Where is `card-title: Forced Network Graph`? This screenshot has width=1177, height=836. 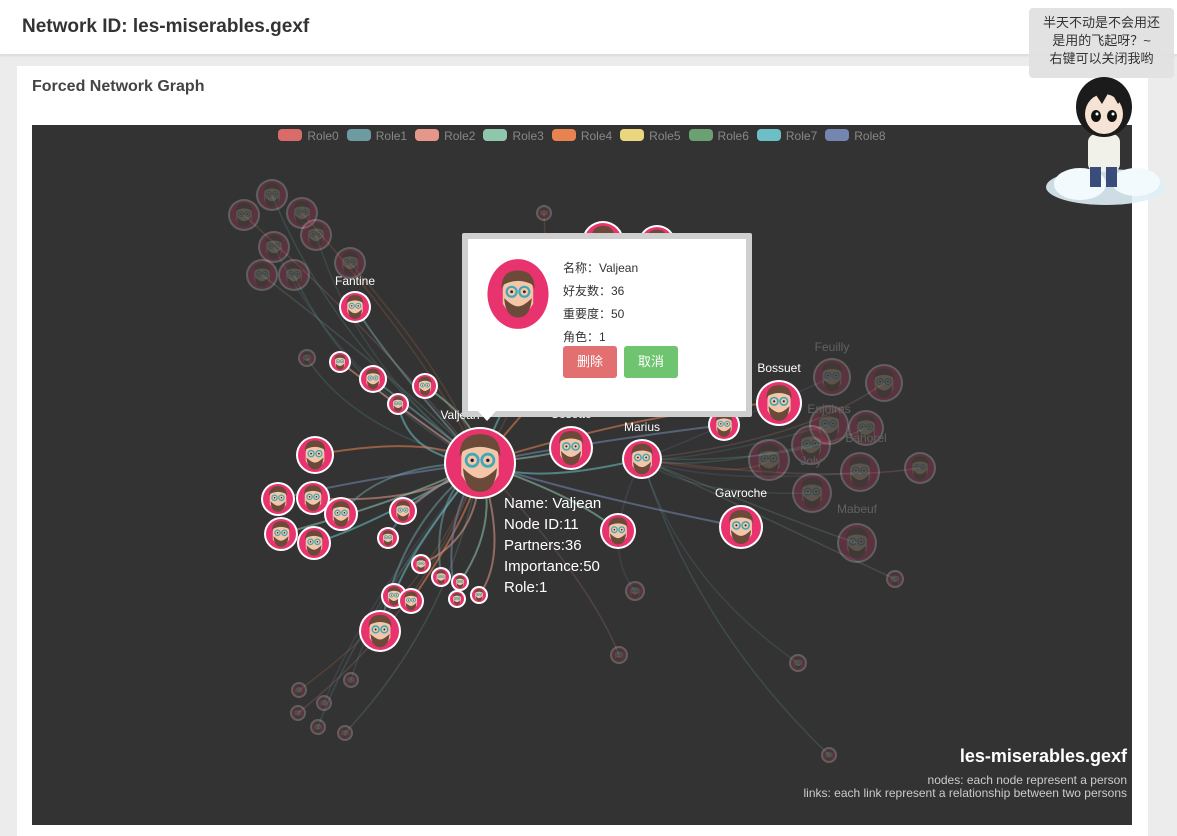 card-title: Forced Network Graph is located at coordinates (118, 86).